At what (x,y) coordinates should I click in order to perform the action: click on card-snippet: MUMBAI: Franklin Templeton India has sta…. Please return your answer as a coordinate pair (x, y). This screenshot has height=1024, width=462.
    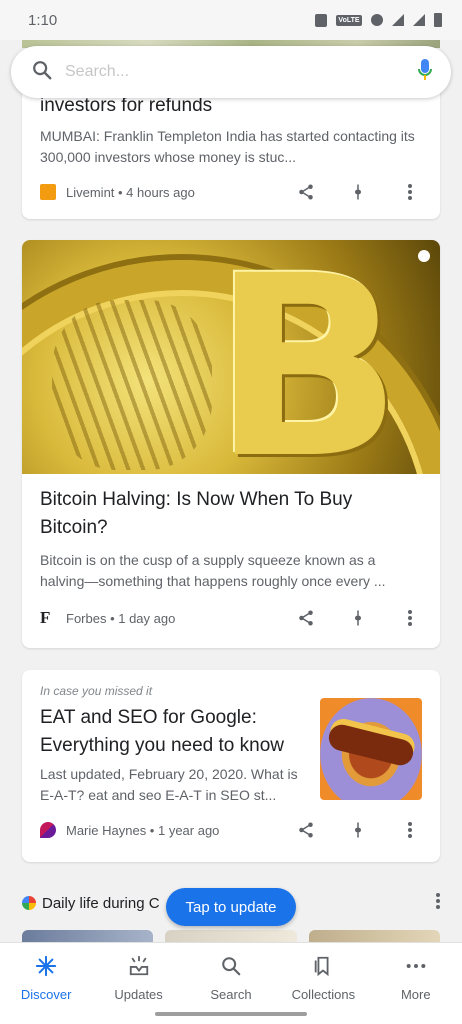
    Looking at the image, I should click on (227, 146).